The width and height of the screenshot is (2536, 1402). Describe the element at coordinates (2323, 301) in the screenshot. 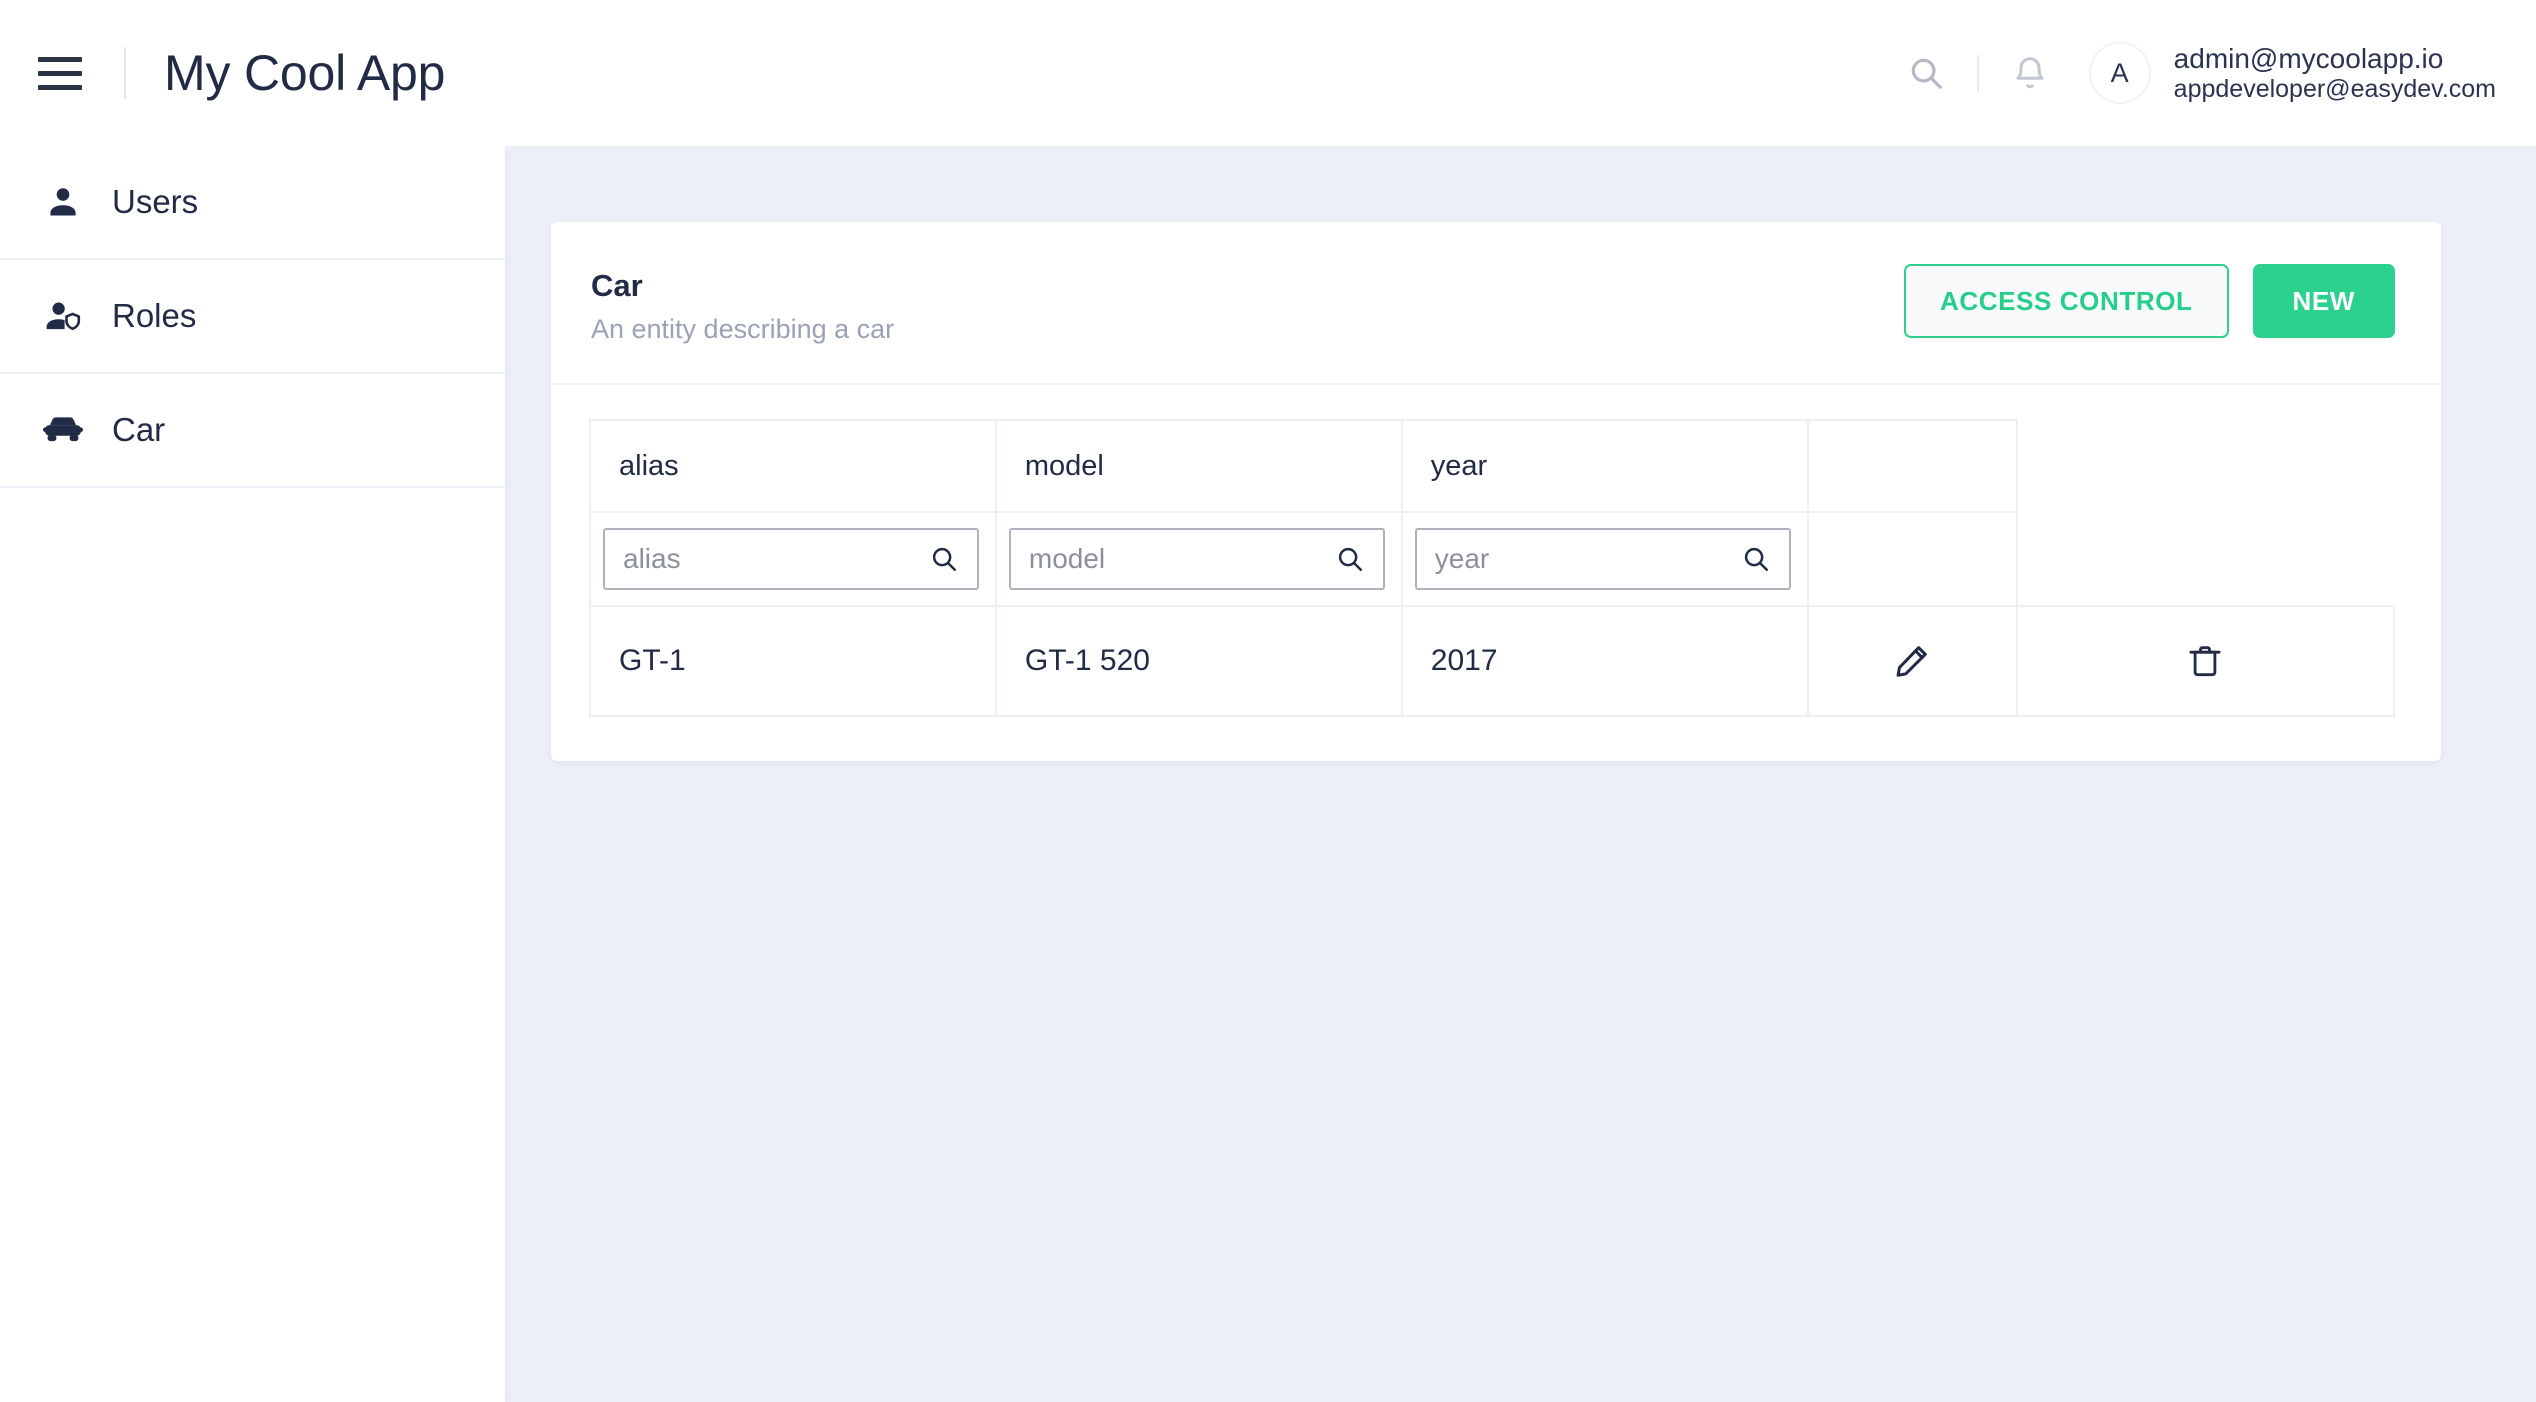

I see `new-button: NEW` at that location.